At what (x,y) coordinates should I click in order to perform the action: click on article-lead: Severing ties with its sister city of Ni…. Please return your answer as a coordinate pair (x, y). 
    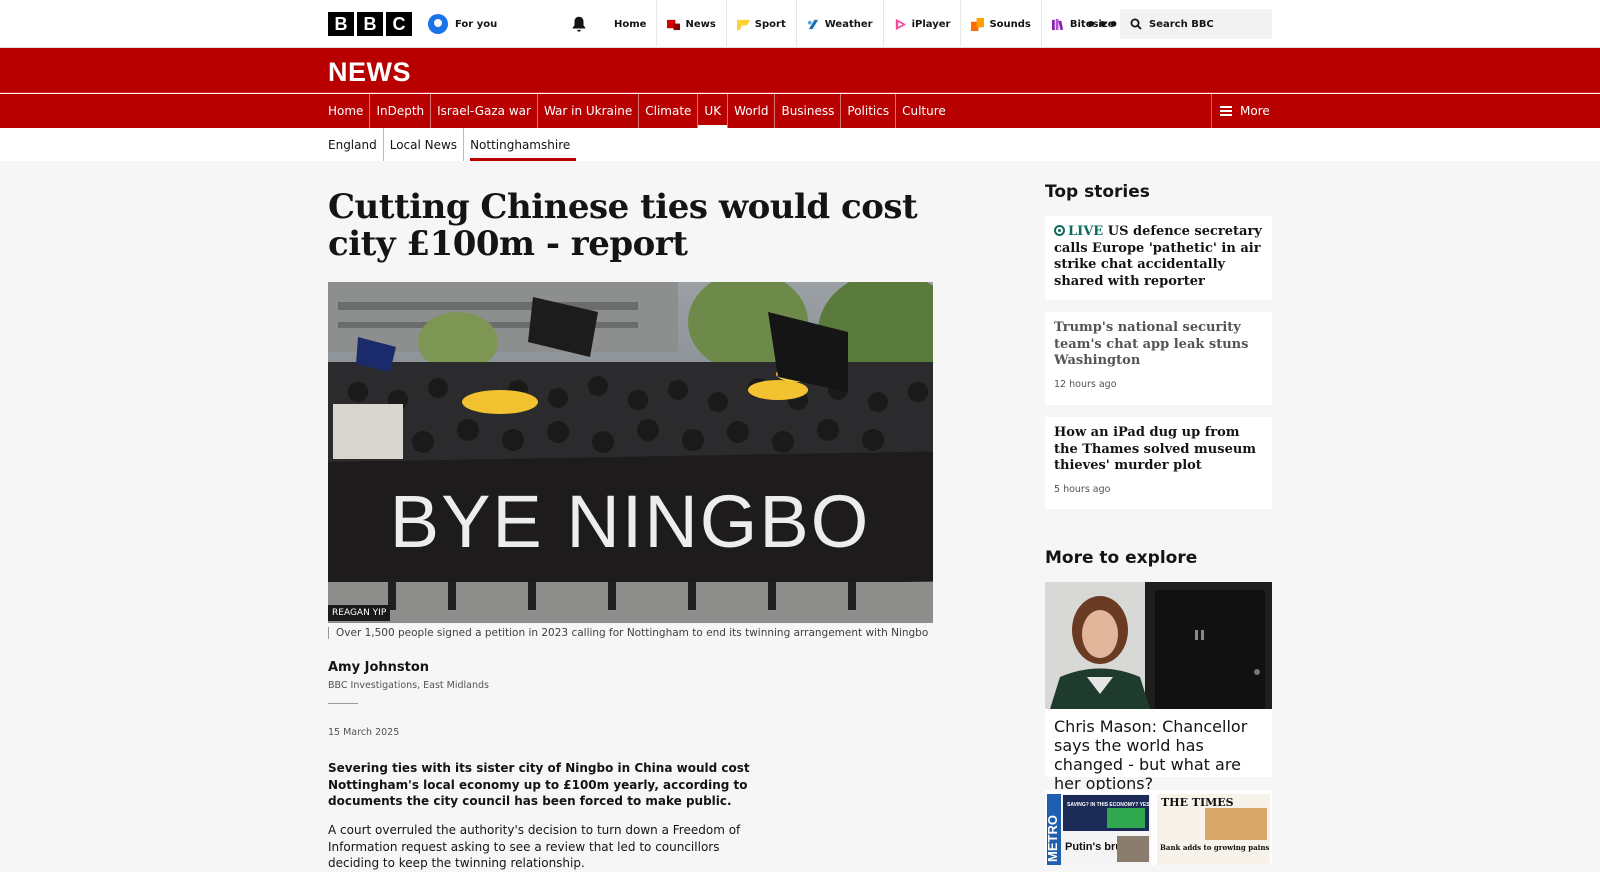
    Looking at the image, I should click on (539, 784).